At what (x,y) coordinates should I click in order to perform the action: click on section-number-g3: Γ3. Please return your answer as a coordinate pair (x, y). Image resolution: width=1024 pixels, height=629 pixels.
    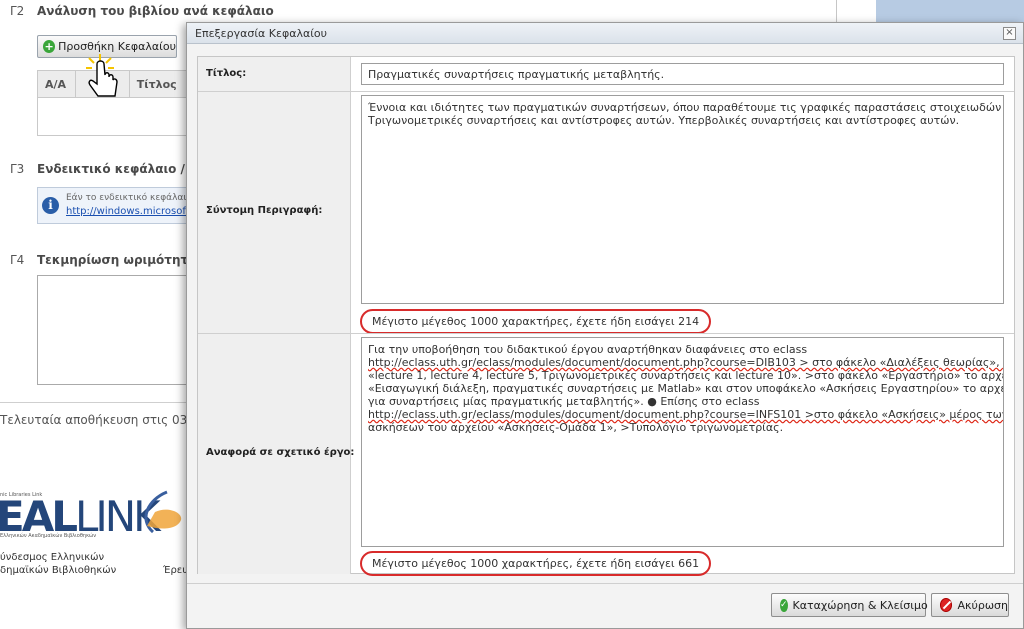
    Looking at the image, I should click on (17, 169).